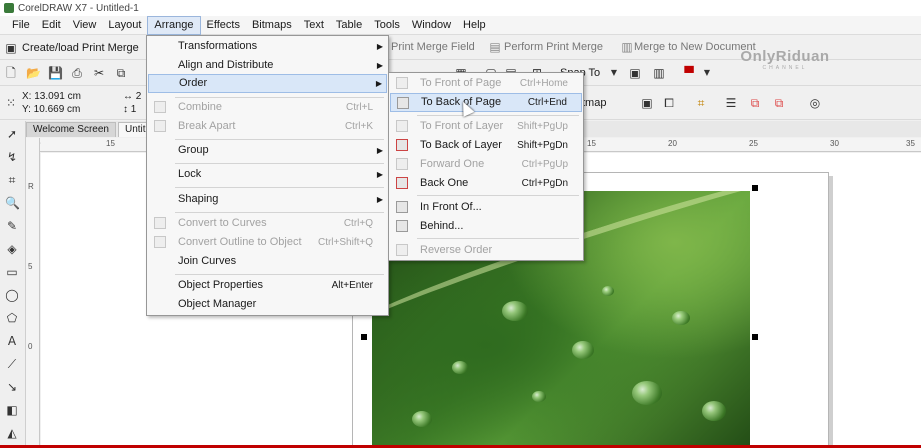 The height and width of the screenshot is (448, 921). I want to click on menu-item-lock: Lock ▶, so click(267, 174).